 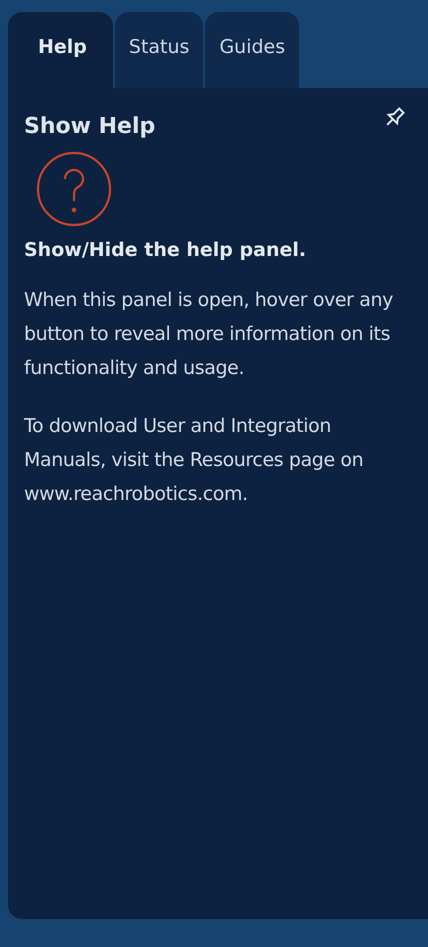 What do you see at coordinates (209, 334) in the screenshot?
I see `help-paragraph: When this panel is open, hover over any button to reveal more information on its functionality and usage.` at bounding box center [209, 334].